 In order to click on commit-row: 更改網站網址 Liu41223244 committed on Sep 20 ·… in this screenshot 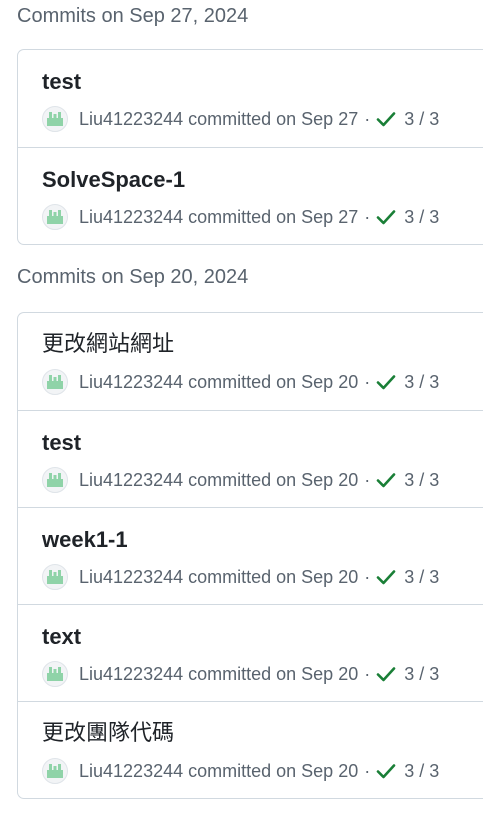, I will do `click(250, 361)`.